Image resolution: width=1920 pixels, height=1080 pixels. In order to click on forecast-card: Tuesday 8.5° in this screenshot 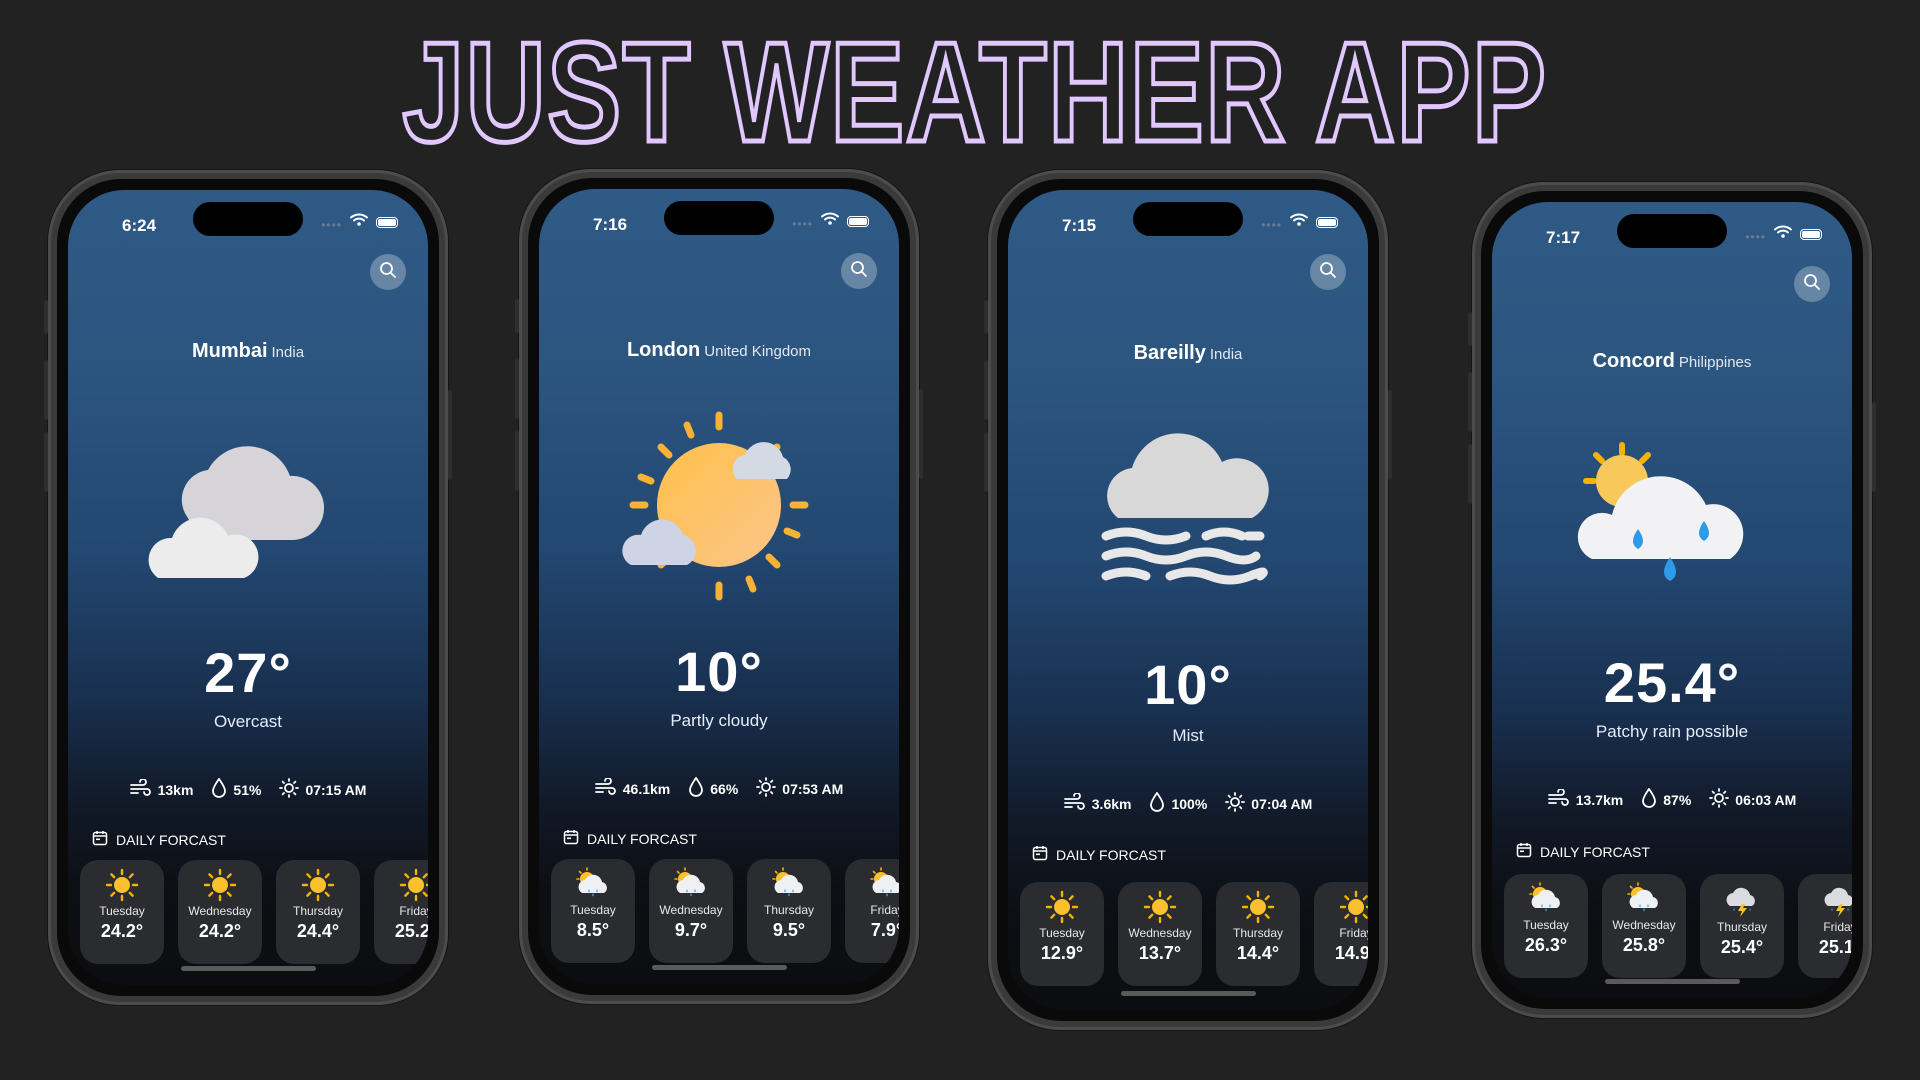, I will do `click(593, 911)`.